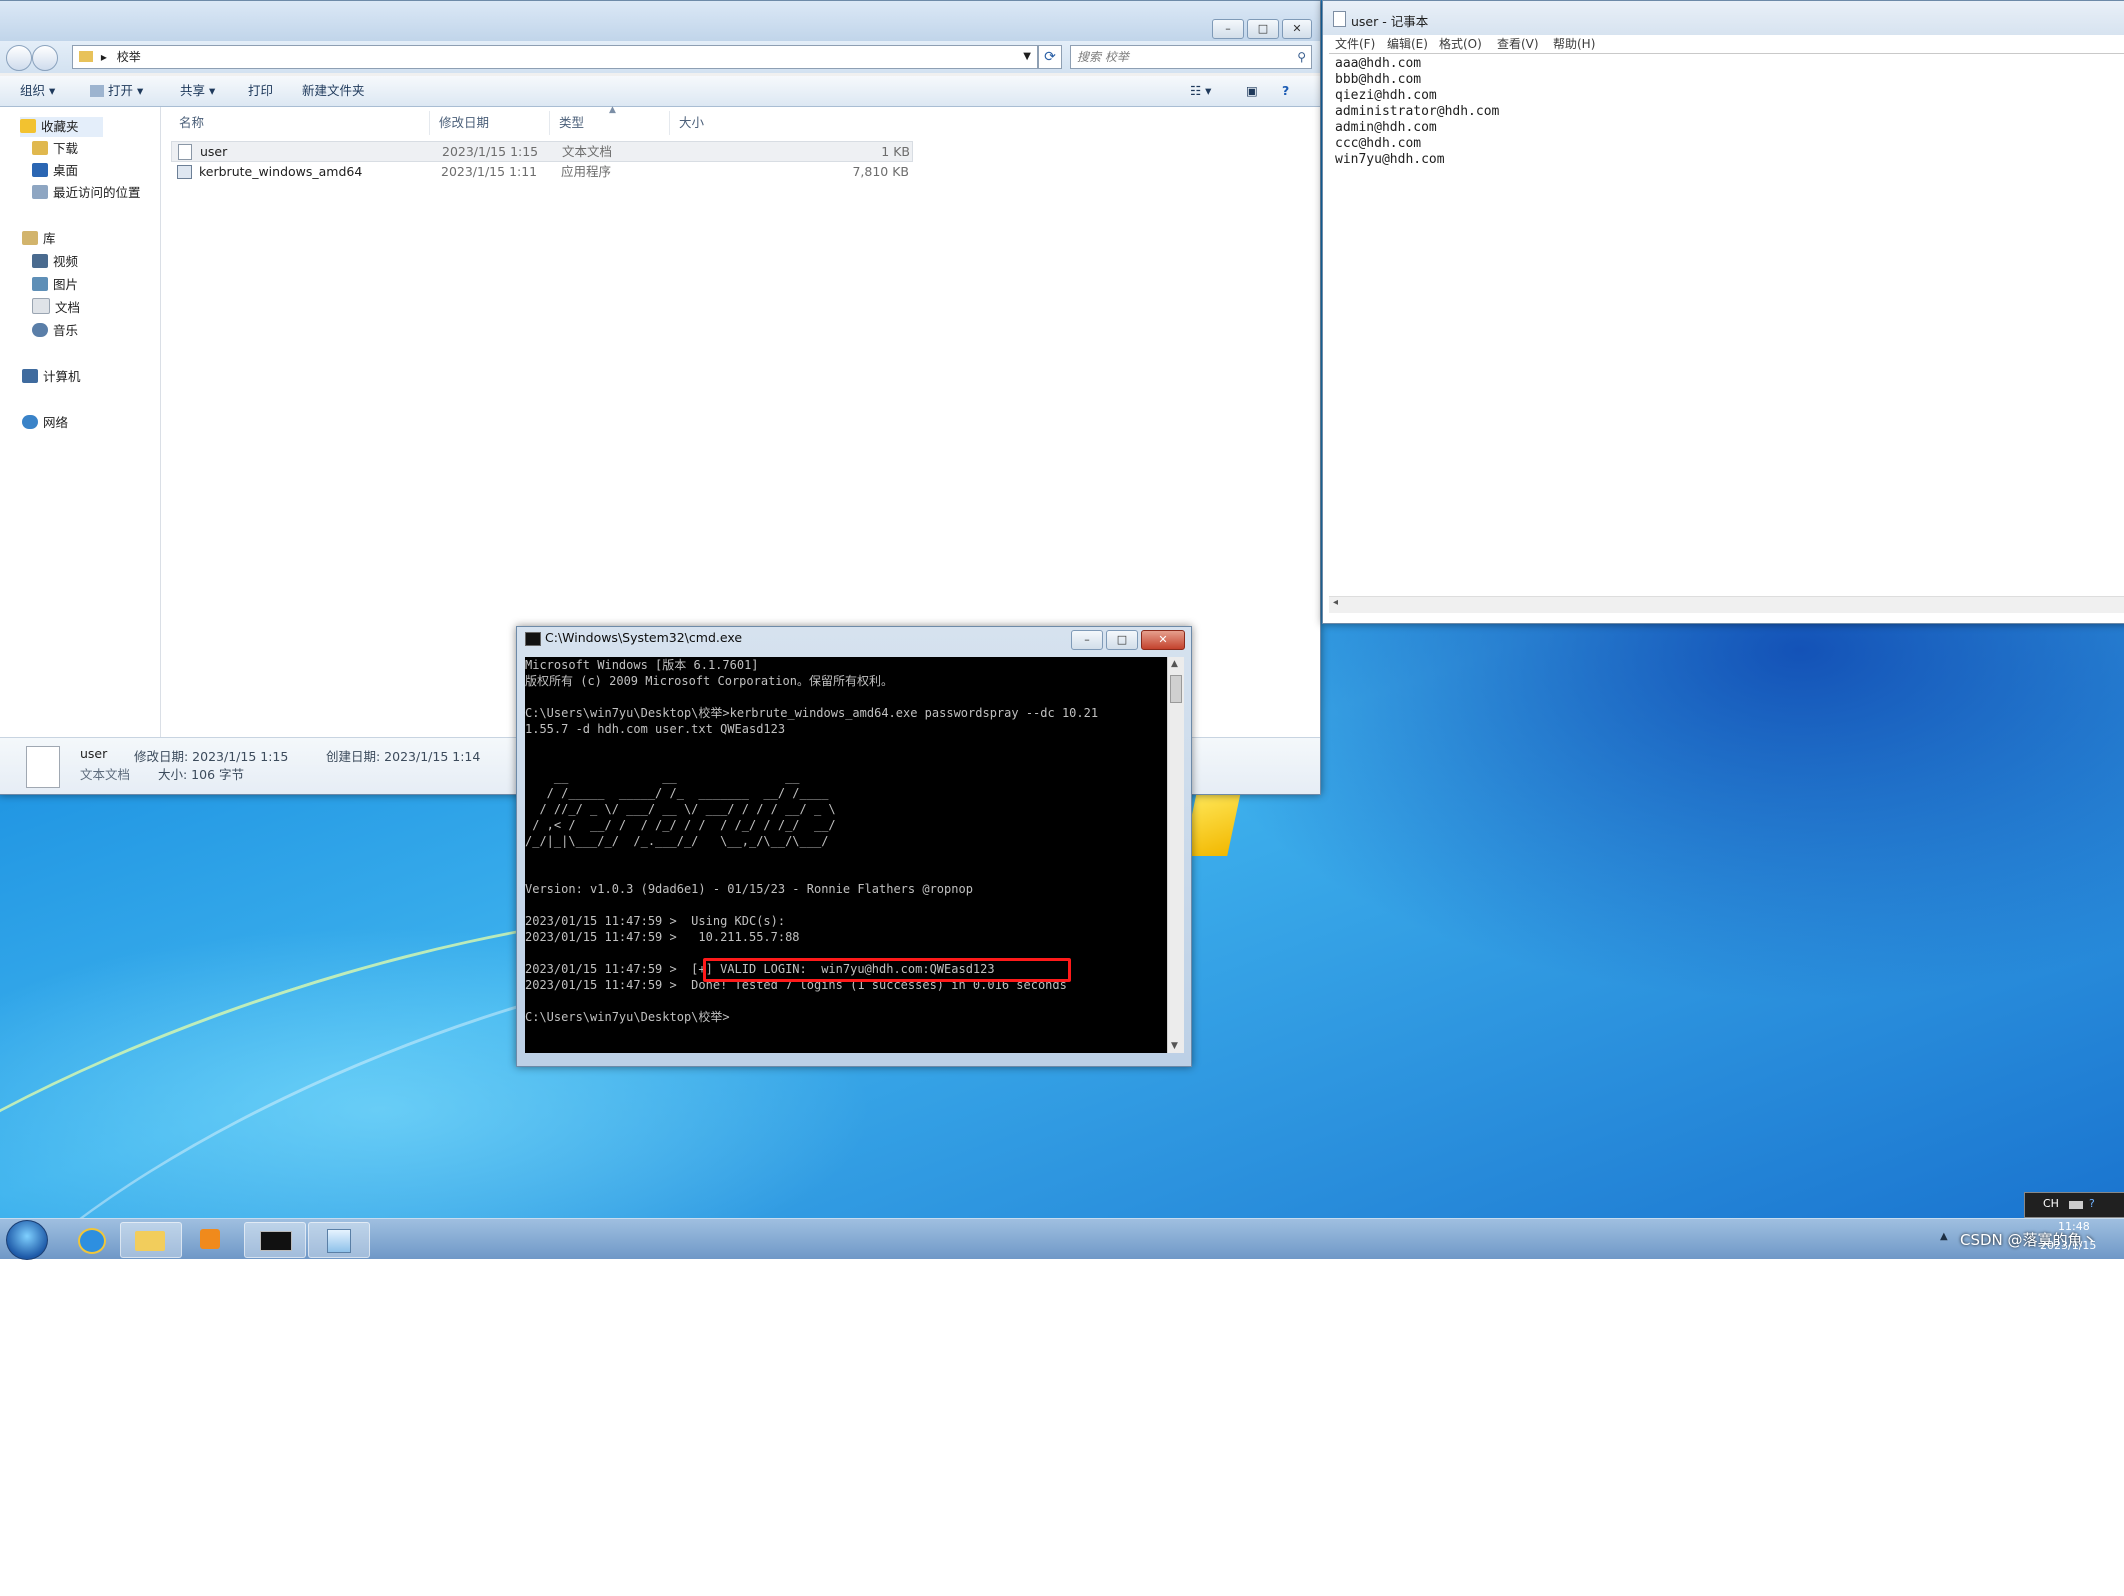  What do you see at coordinates (1944, 1236) in the screenshot?
I see `tray-expand-icon: ▲` at bounding box center [1944, 1236].